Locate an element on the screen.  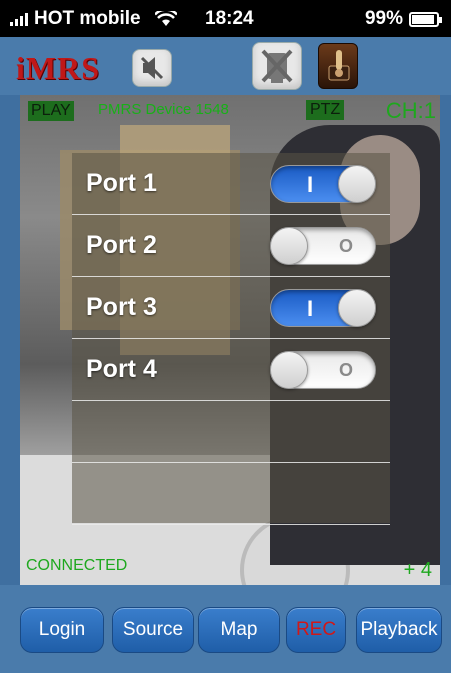
ptz-button: PTZ is located at coordinates (325, 110).